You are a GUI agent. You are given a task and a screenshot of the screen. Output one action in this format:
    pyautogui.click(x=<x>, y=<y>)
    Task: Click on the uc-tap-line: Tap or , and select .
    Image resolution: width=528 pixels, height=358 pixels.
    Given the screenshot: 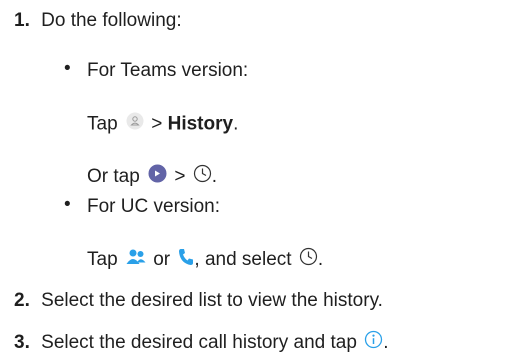 What is the action you would take?
    pyautogui.click(x=205, y=260)
    